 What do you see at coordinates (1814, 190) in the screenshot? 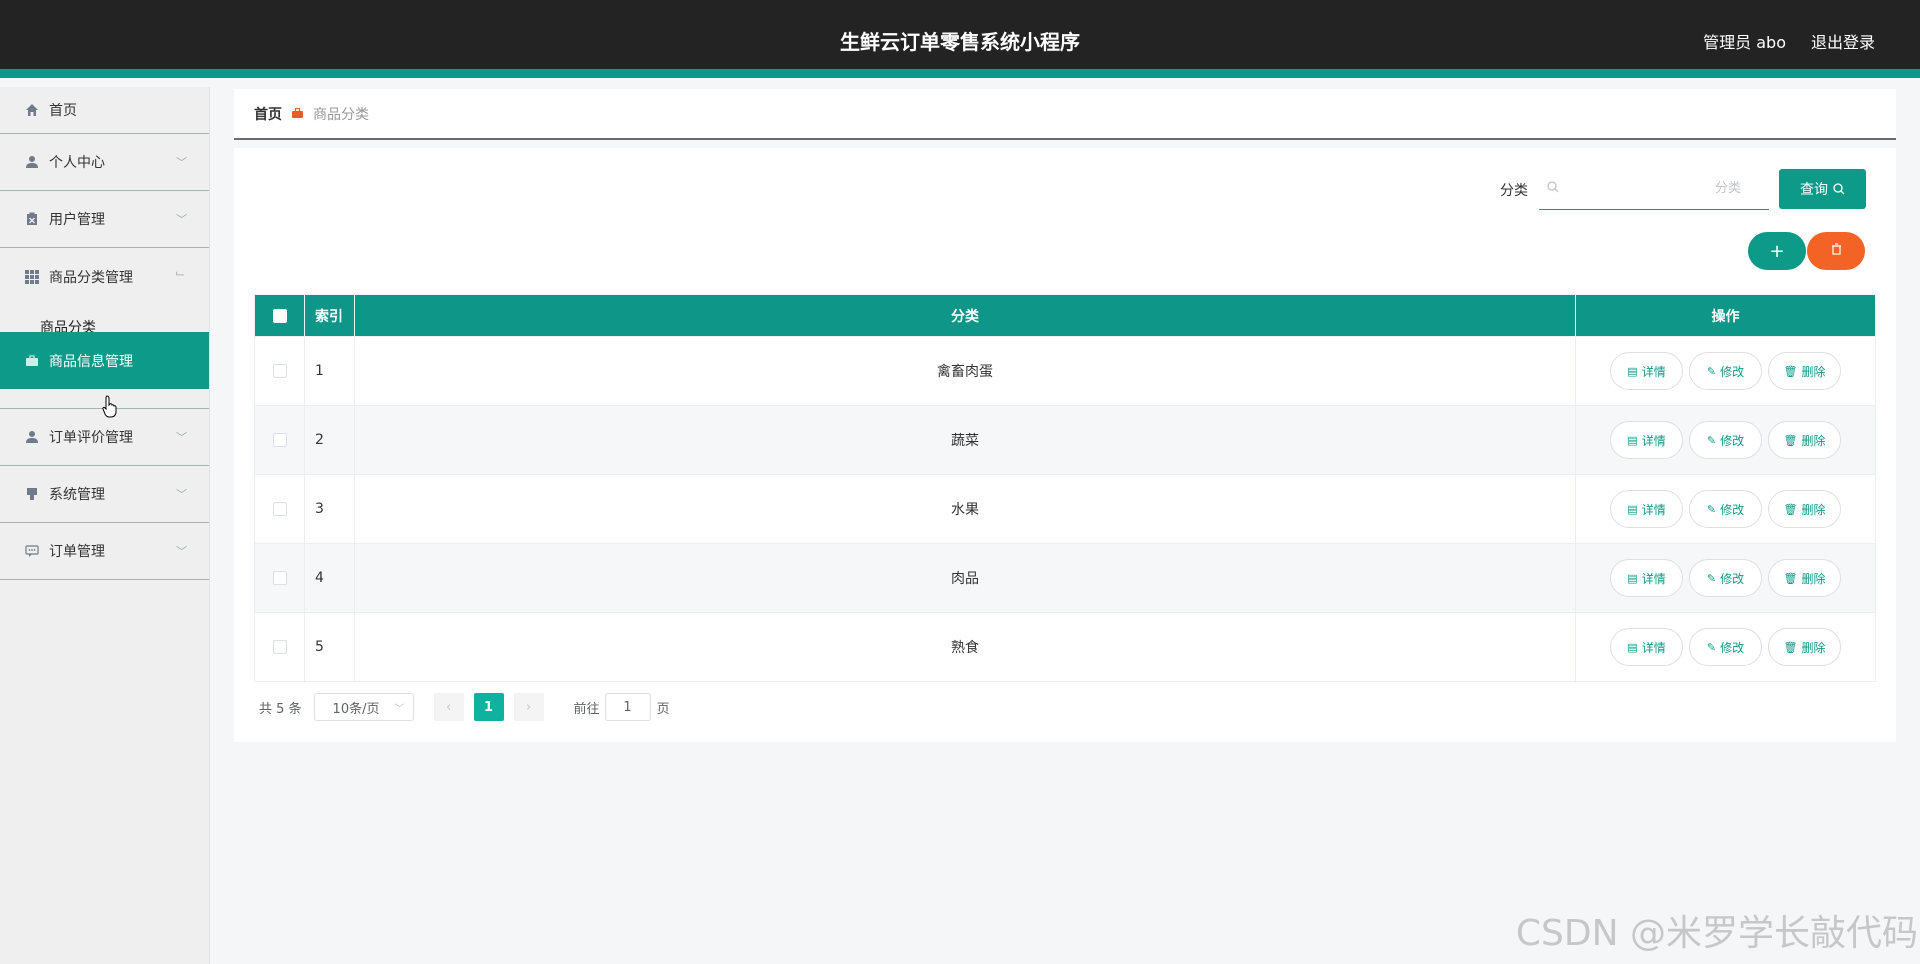
I see `query-button-label: 查询` at bounding box center [1814, 190].